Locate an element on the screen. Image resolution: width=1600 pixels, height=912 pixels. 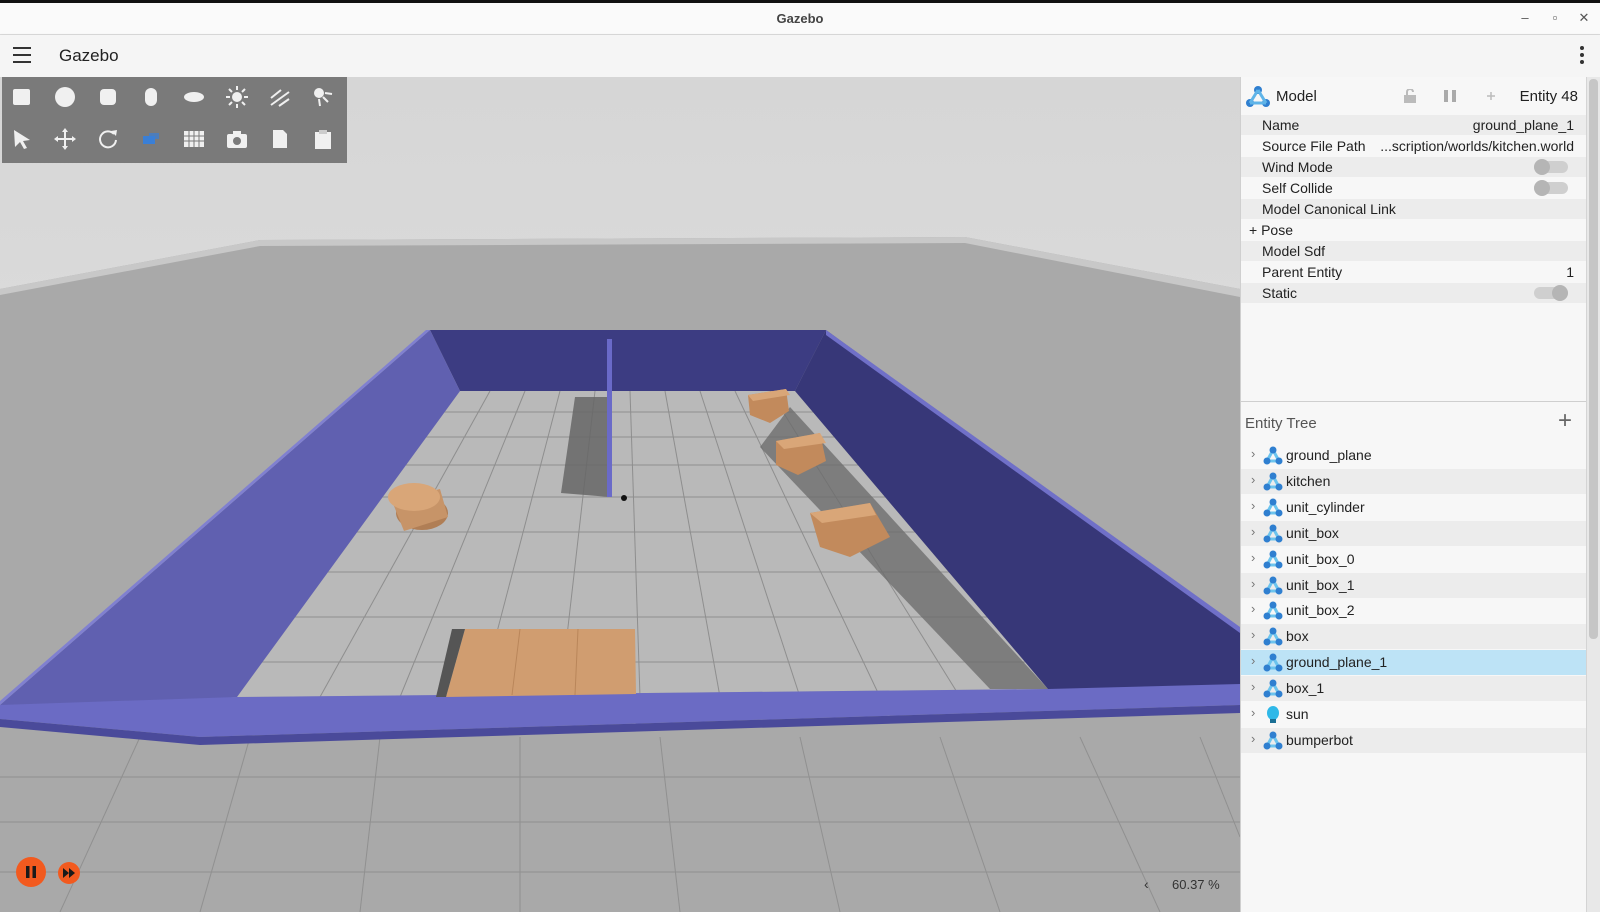
tree-item-label: ground_plane is located at coordinates (1329, 455).